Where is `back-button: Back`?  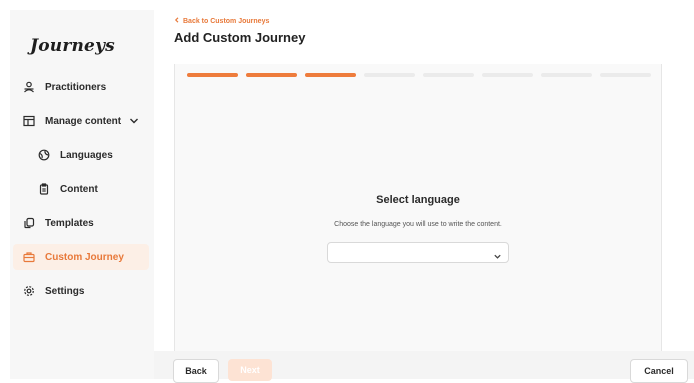
back-button: Back is located at coordinates (196, 371).